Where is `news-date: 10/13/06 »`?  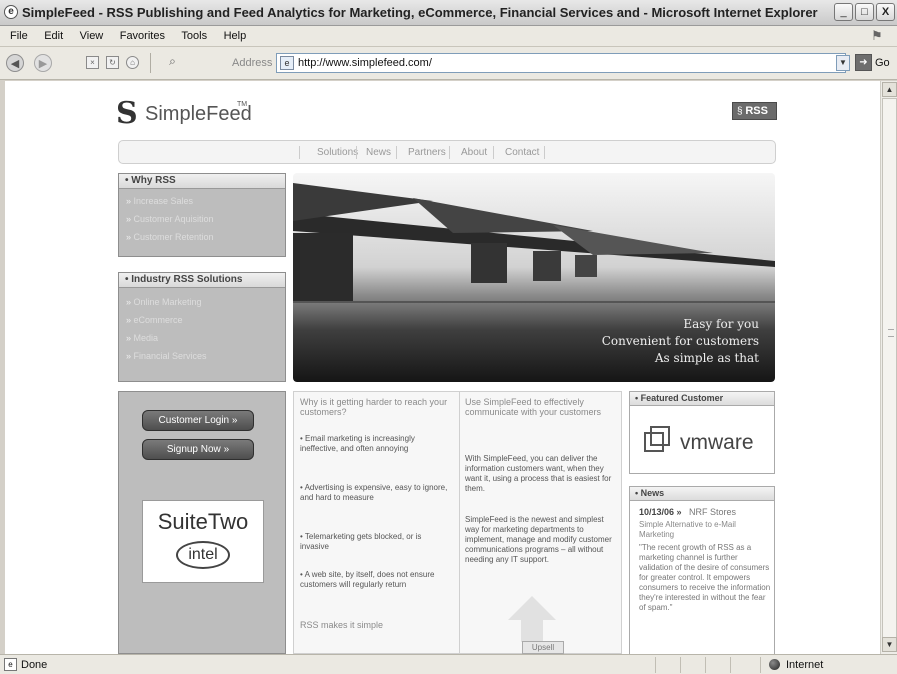 news-date: 10/13/06 » is located at coordinates (660, 512).